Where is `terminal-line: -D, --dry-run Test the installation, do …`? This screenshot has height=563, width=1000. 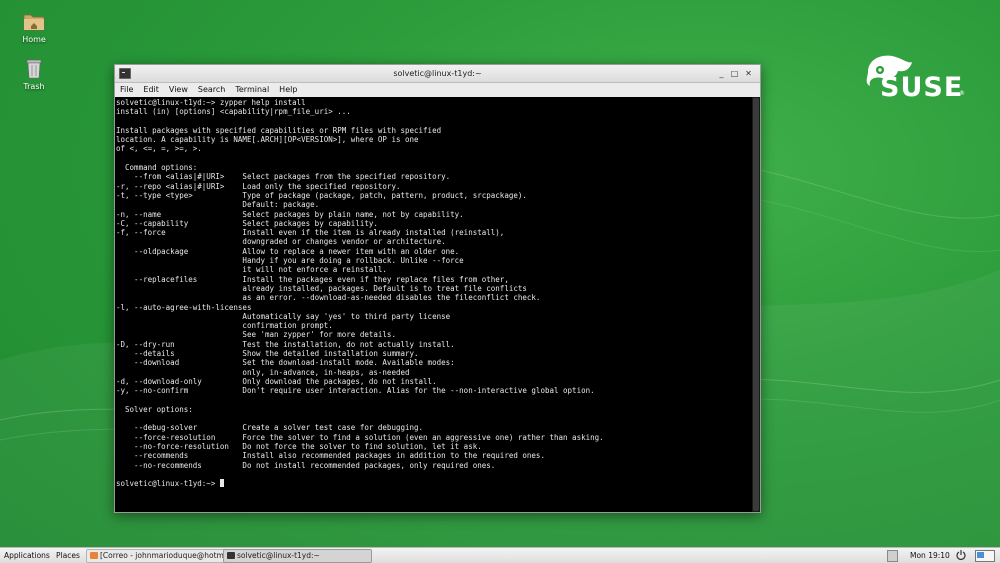
terminal-line: -D, --dry-run Test the installation, do … is located at coordinates (285, 344).